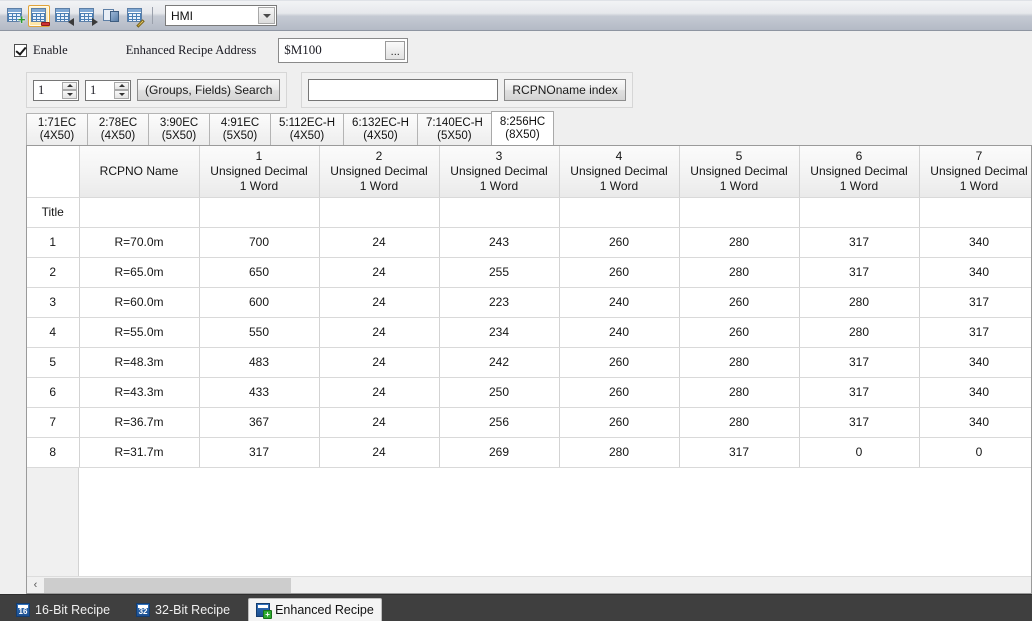 The width and height of the screenshot is (1032, 621). What do you see at coordinates (63, 610) in the screenshot?
I see `bottom-tab-1: 16 16-Bit Recipe` at bounding box center [63, 610].